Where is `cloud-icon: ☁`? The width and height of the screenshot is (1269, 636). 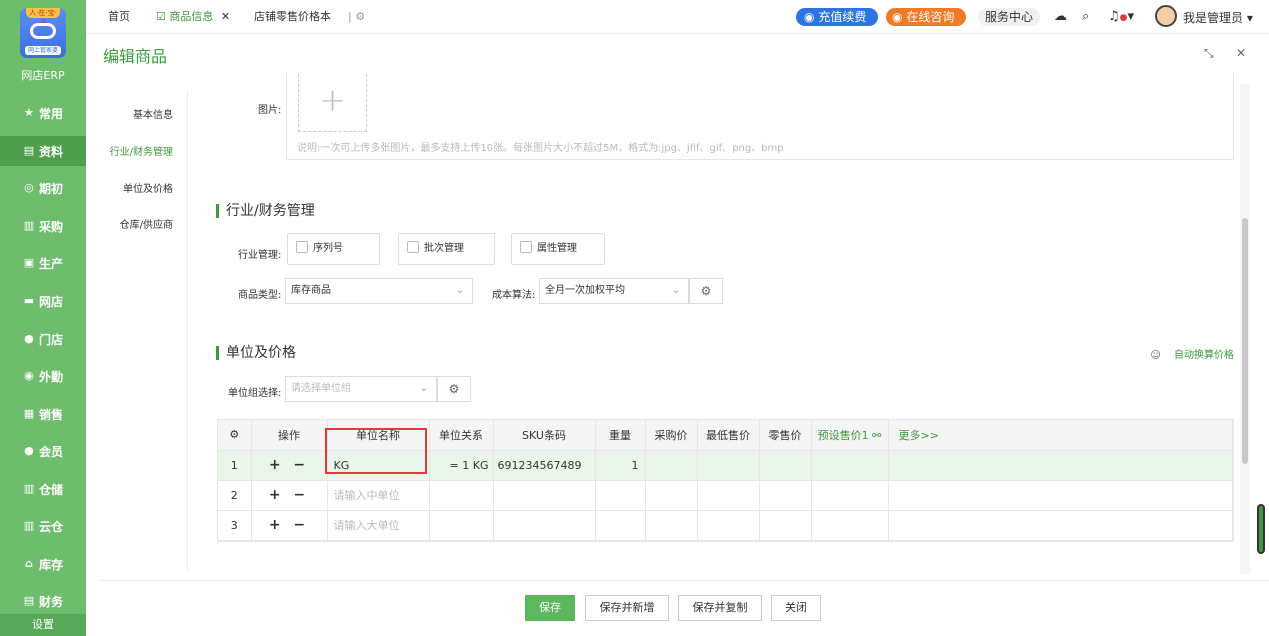 cloud-icon: ☁ is located at coordinates (1060, 17).